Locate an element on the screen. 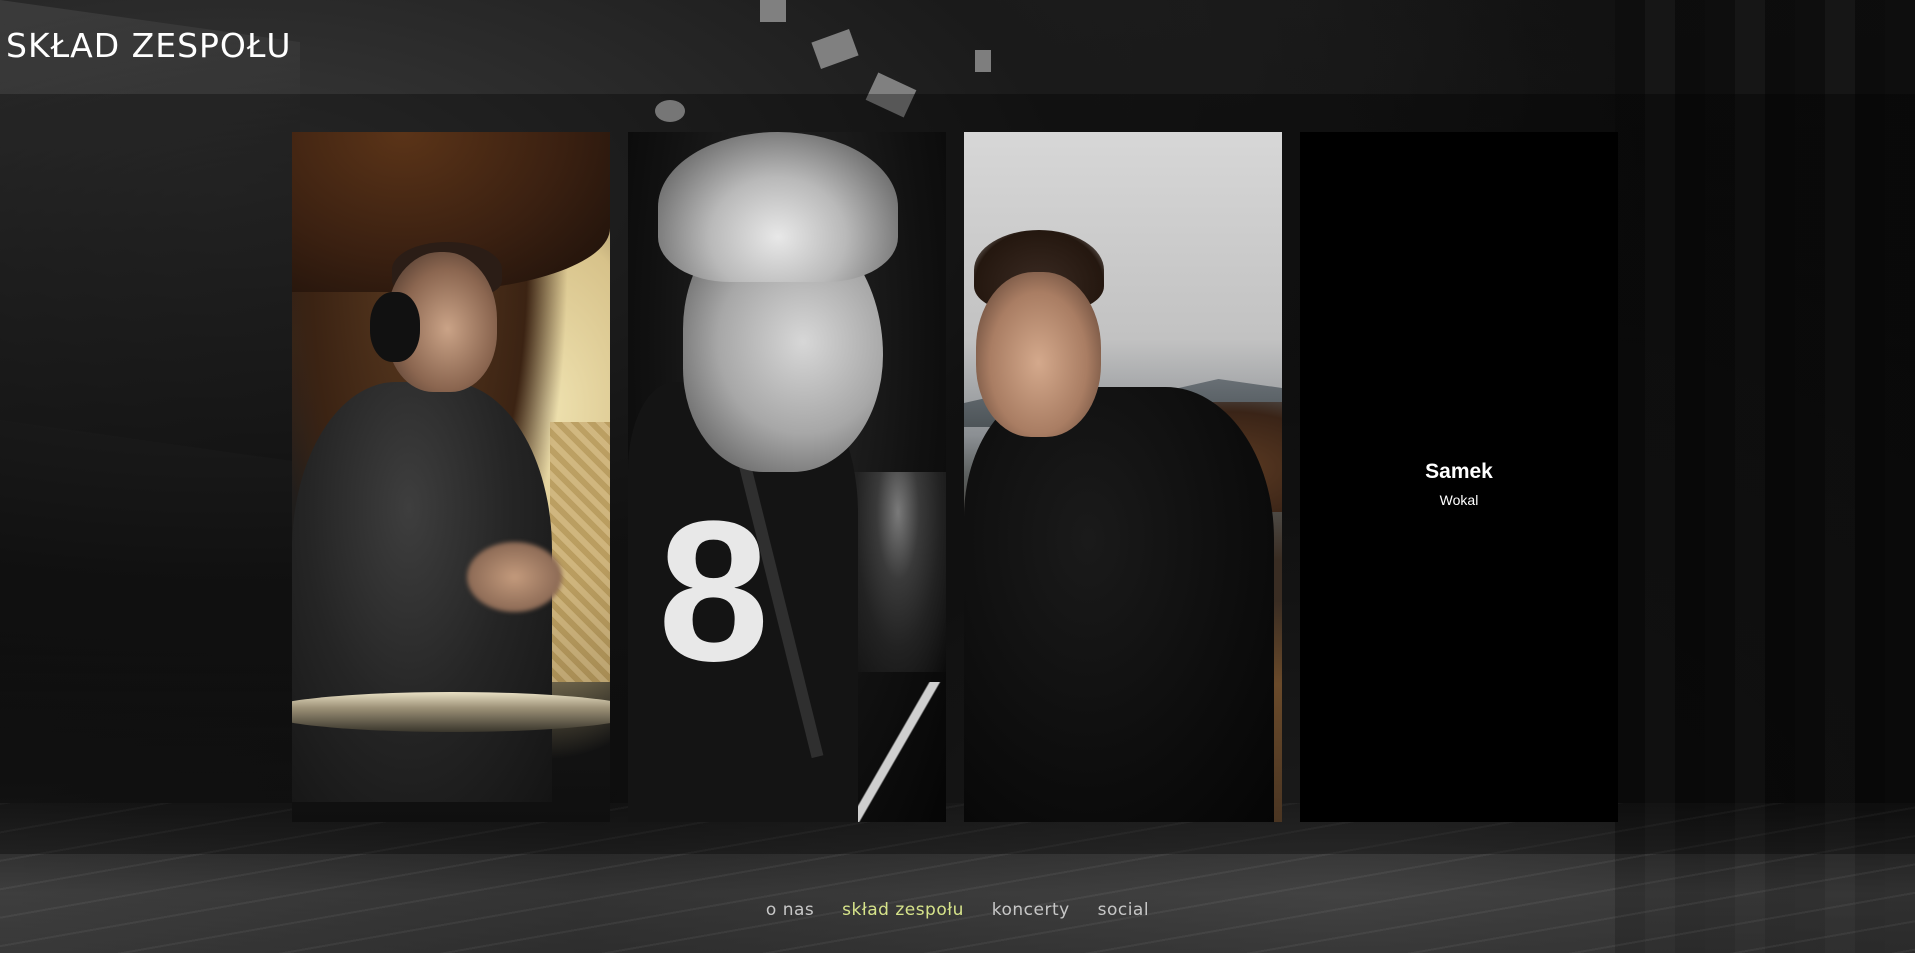  nav-link-sklad-zespolu: skład zespołu is located at coordinates (903, 910).